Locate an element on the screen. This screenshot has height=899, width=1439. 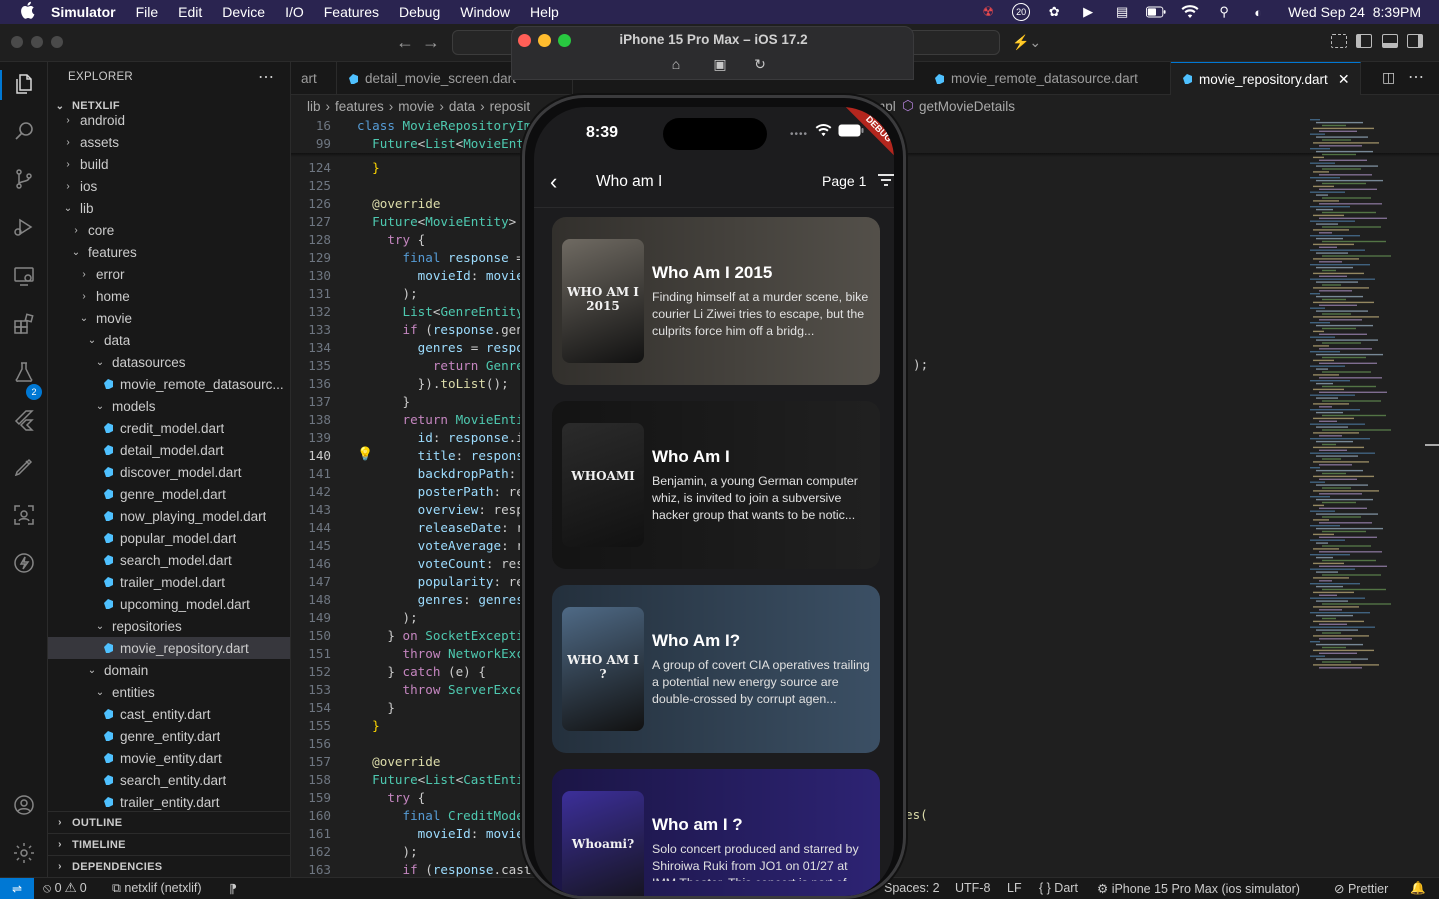
menu-window: Window is located at coordinates (485, 12).